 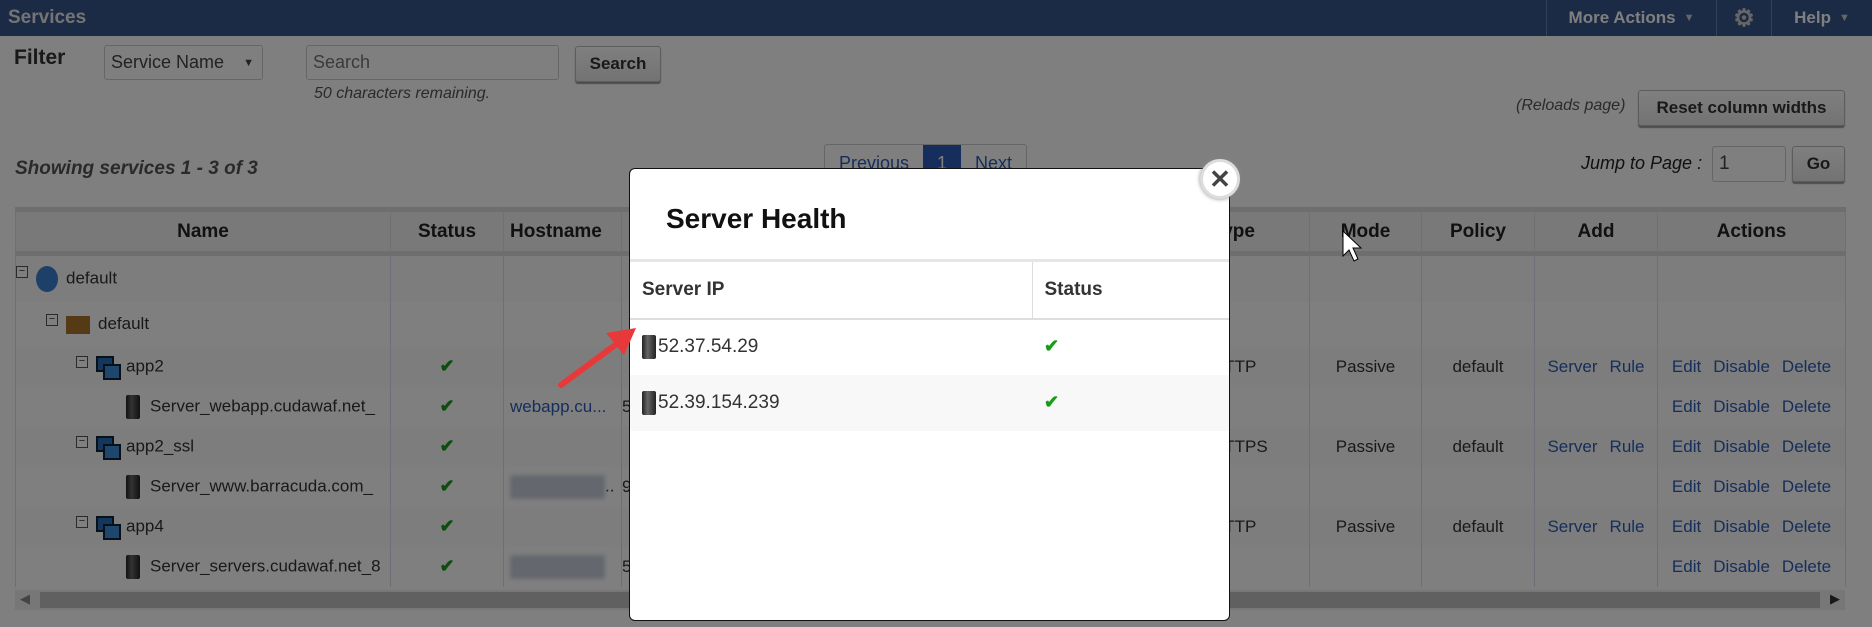 I want to click on modal-title: Server Health, so click(x=756, y=218).